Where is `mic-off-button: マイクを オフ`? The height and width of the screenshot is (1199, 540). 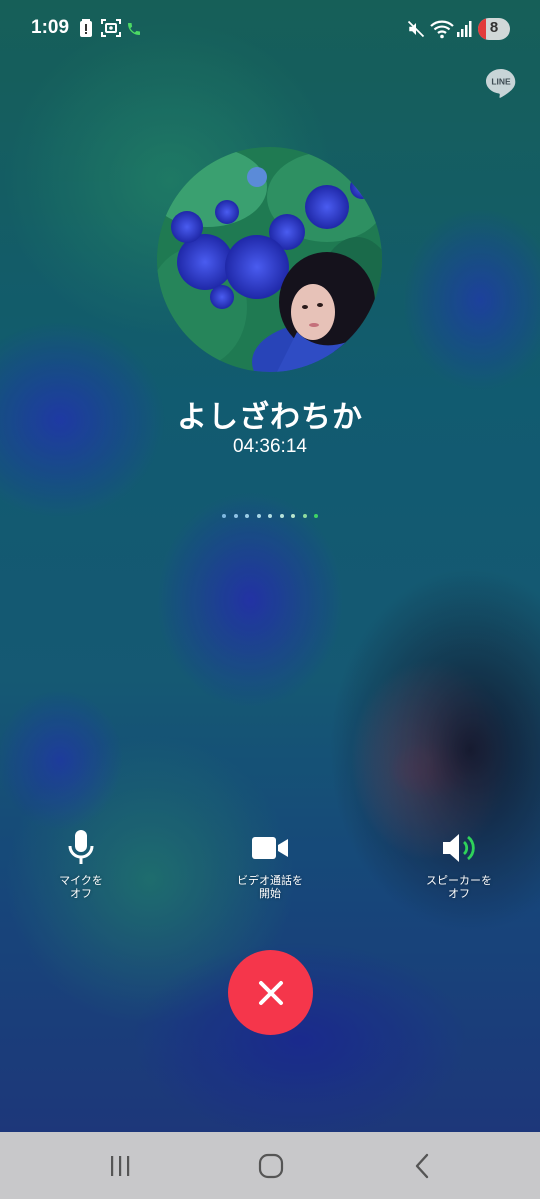 mic-off-button: マイクを オフ is located at coordinates (81, 864).